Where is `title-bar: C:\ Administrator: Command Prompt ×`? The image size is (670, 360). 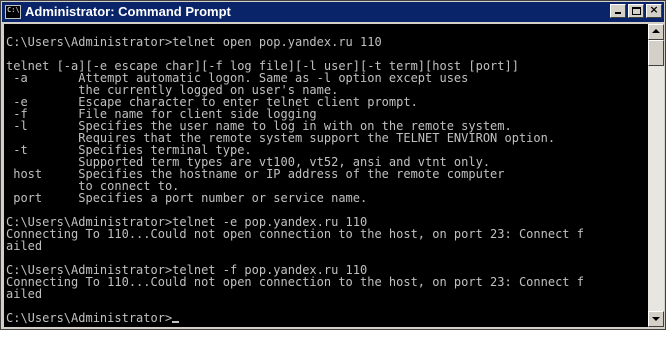 title-bar: C:\ Administrator: Command Prompt × is located at coordinates (333, 12).